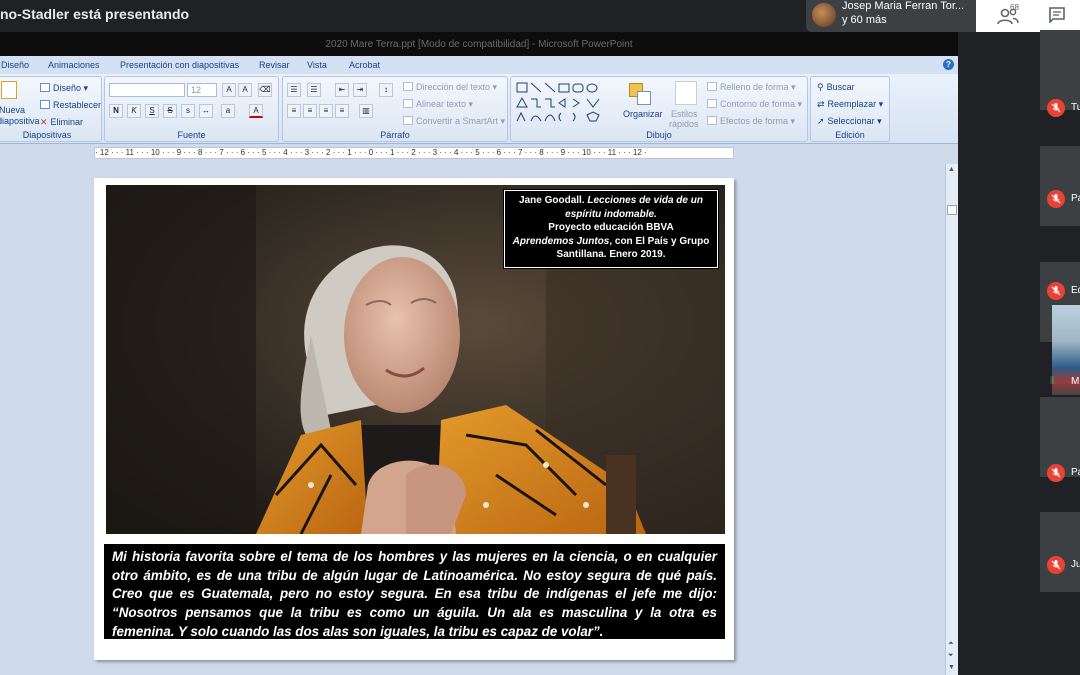 The height and width of the screenshot is (675, 1080). What do you see at coordinates (824, 15) in the screenshot?
I see `avatar` at bounding box center [824, 15].